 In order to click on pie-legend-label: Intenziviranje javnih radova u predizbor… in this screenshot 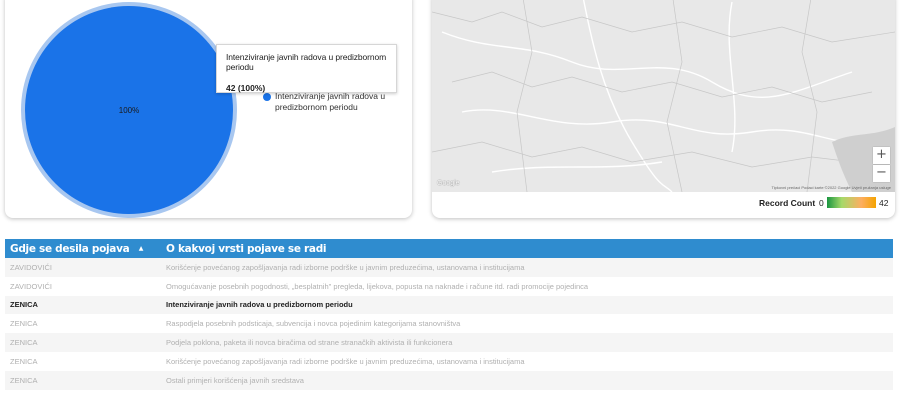, I will do `click(330, 101)`.